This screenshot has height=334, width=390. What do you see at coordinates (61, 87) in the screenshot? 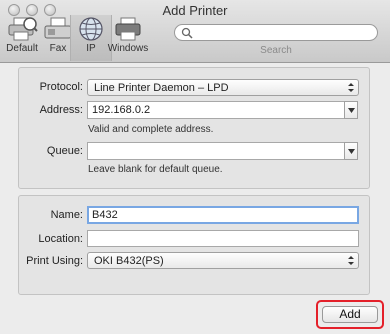
I see `protocol-label: Protocol:` at bounding box center [61, 87].